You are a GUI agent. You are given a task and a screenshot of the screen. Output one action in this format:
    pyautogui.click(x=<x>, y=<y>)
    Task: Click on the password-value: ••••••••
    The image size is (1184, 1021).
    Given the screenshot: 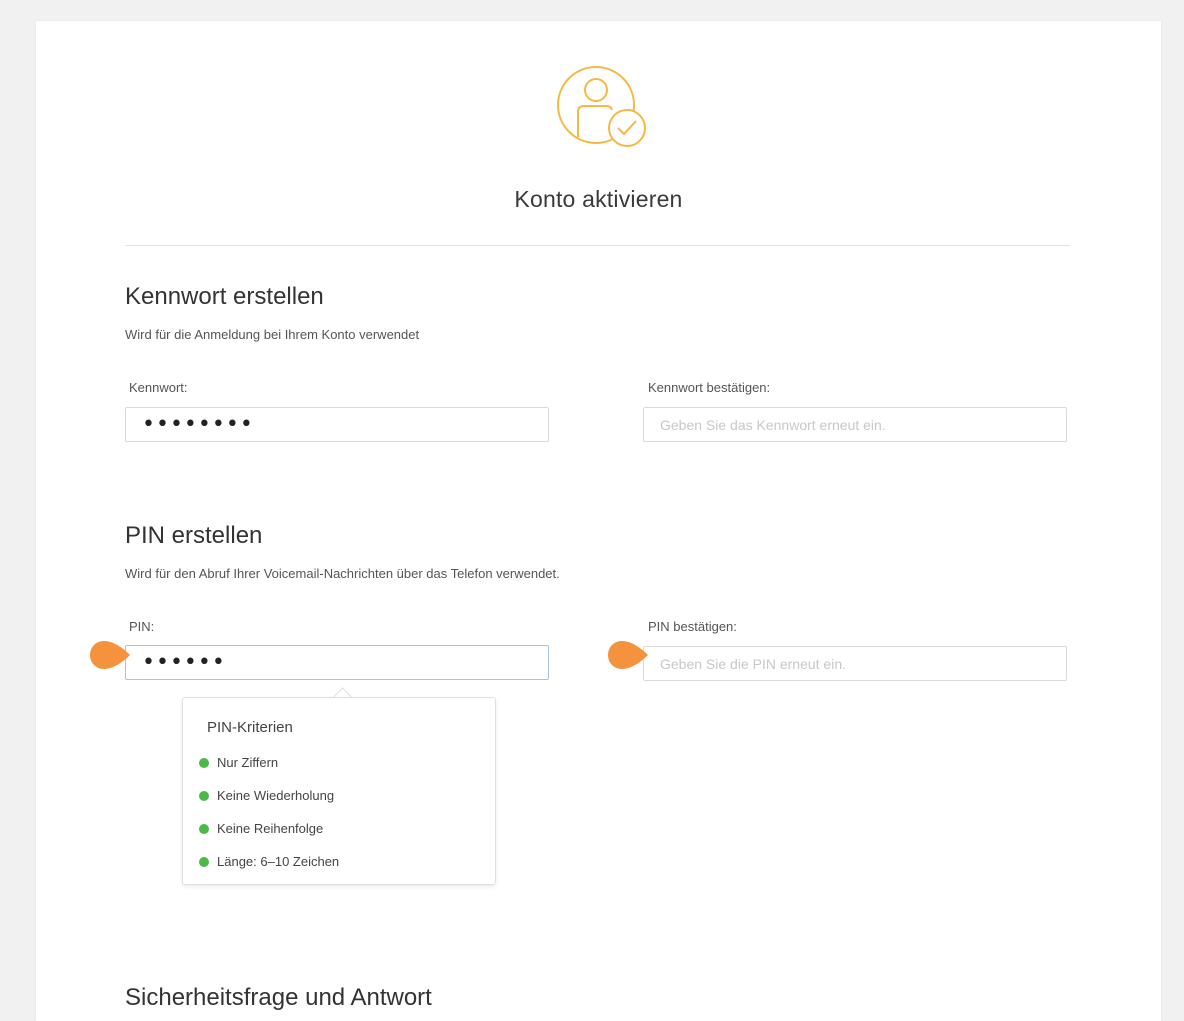 What is the action you would take?
    pyautogui.click(x=198, y=424)
    